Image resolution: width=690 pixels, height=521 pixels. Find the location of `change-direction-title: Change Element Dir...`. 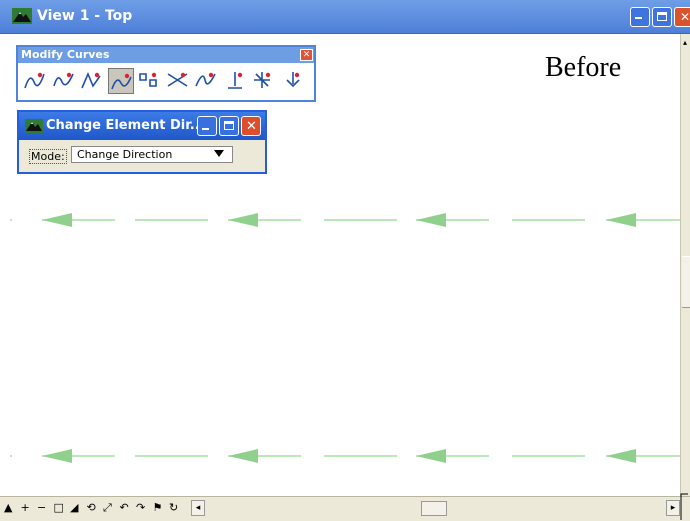

change-direction-title: Change Element Dir... is located at coordinates (125, 125).